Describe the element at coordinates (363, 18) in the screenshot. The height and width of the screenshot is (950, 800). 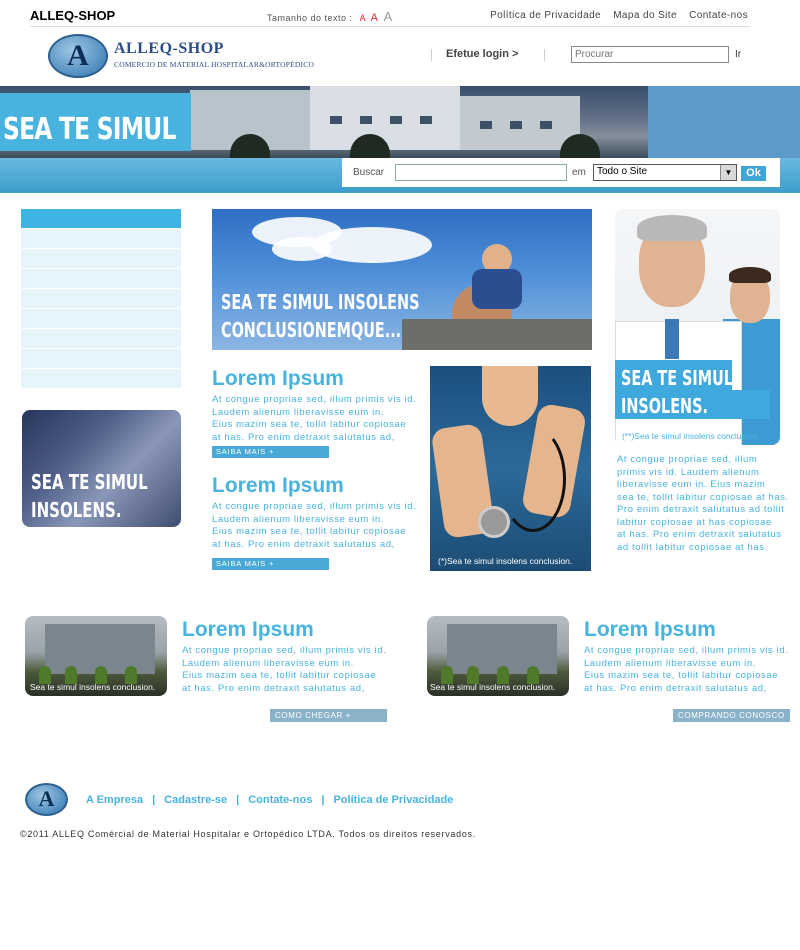
I see `text-size-small: A` at that location.